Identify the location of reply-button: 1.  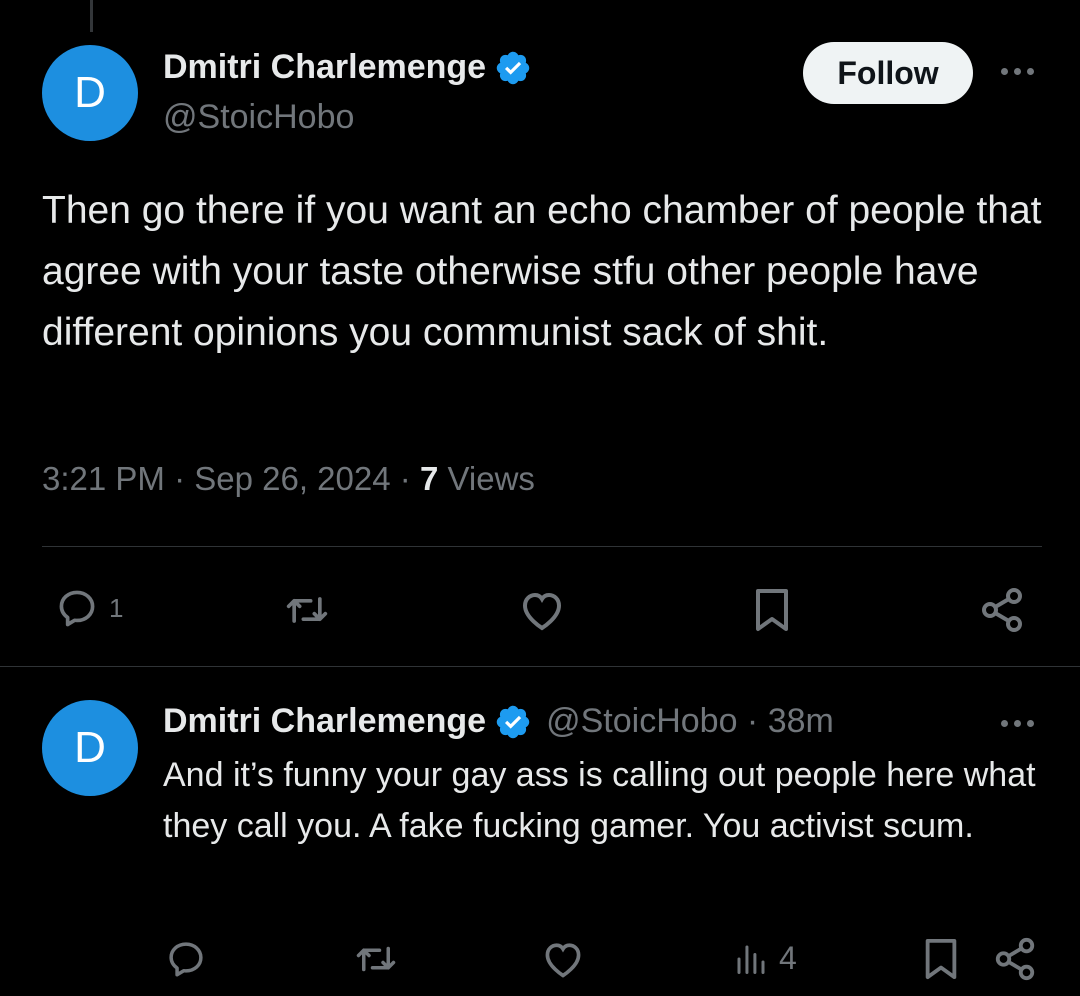
(89, 608).